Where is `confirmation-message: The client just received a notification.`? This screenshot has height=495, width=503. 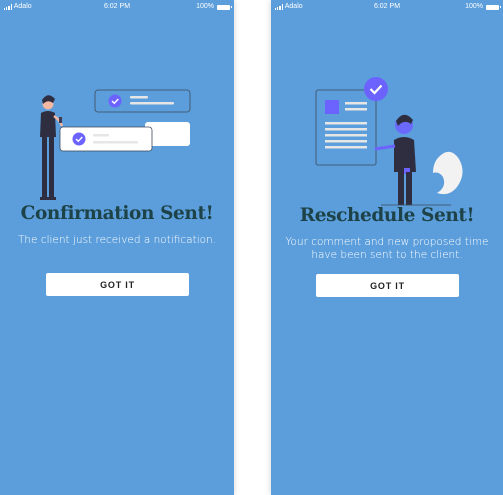 confirmation-message: The client just received a notification. is located at coordinates (117, 240).